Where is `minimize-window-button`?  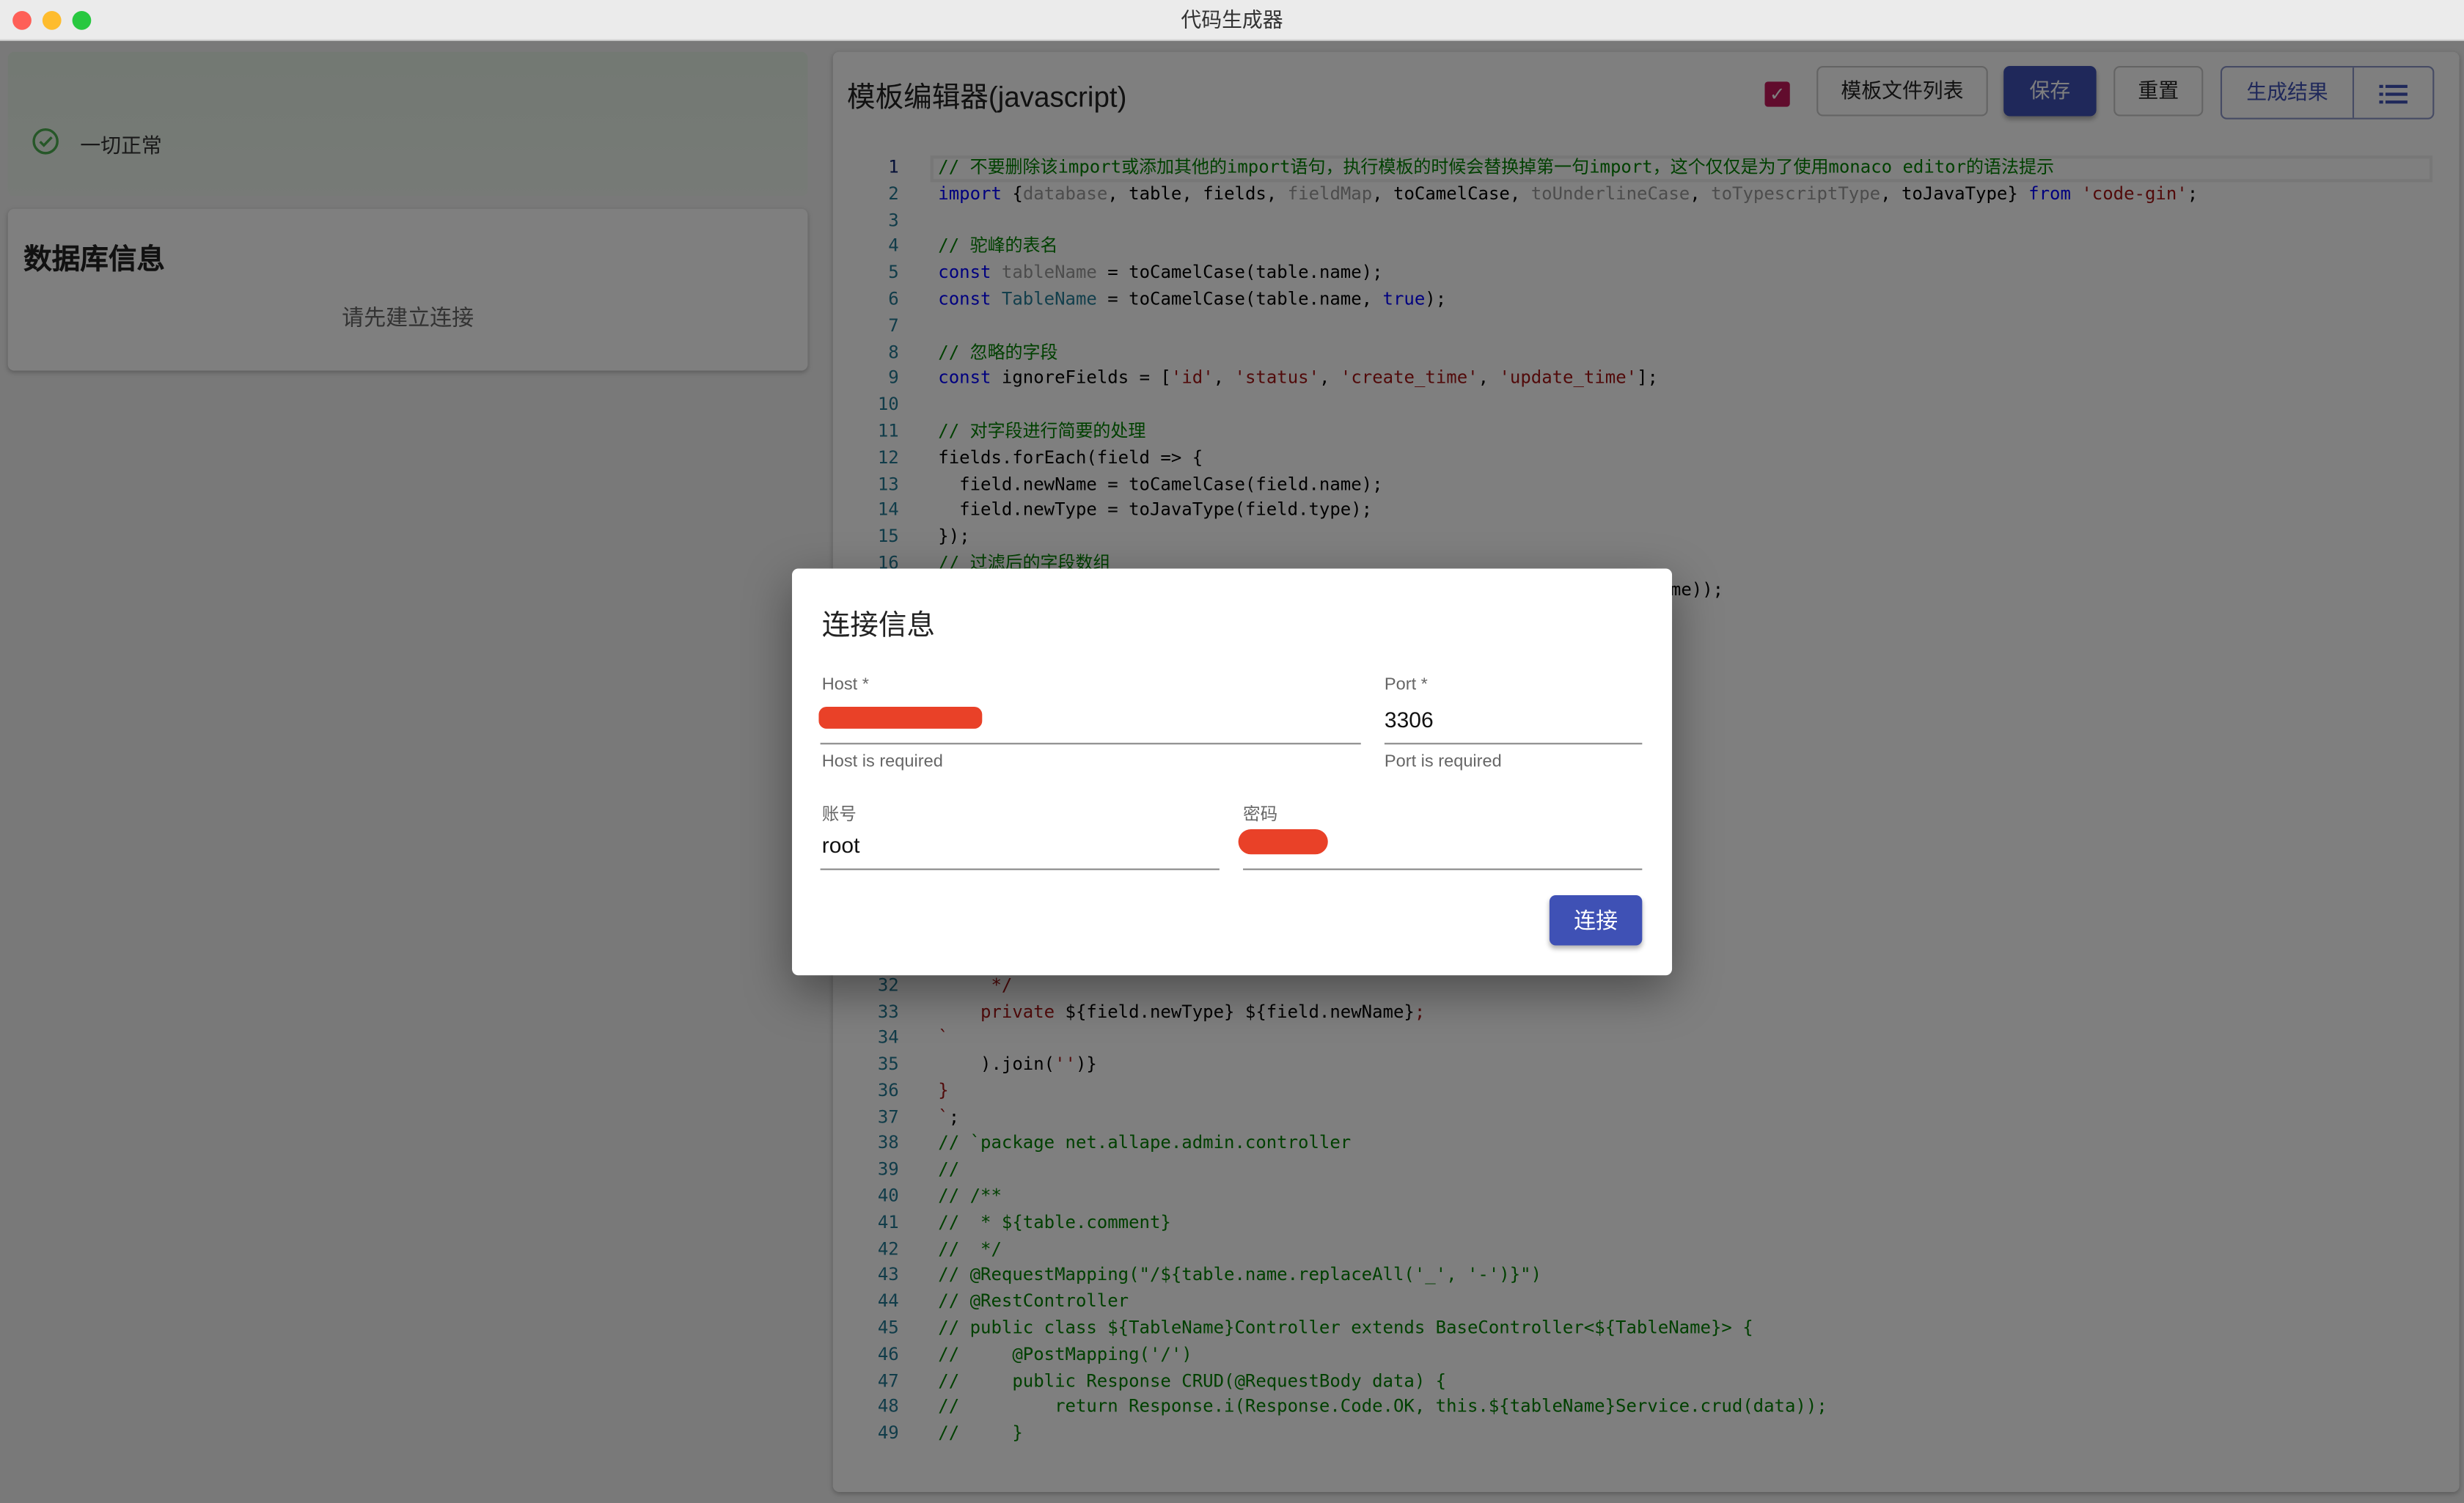 minimize-window-button is located at coordinates (52, 20).